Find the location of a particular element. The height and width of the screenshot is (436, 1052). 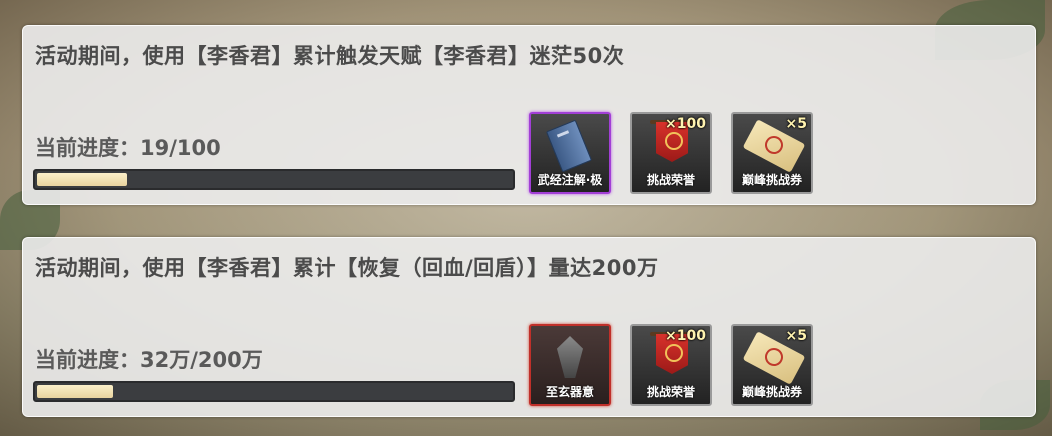

reward-item-zhixuan-qiyi: 至玄器意 is located at coordinates (570, 365).